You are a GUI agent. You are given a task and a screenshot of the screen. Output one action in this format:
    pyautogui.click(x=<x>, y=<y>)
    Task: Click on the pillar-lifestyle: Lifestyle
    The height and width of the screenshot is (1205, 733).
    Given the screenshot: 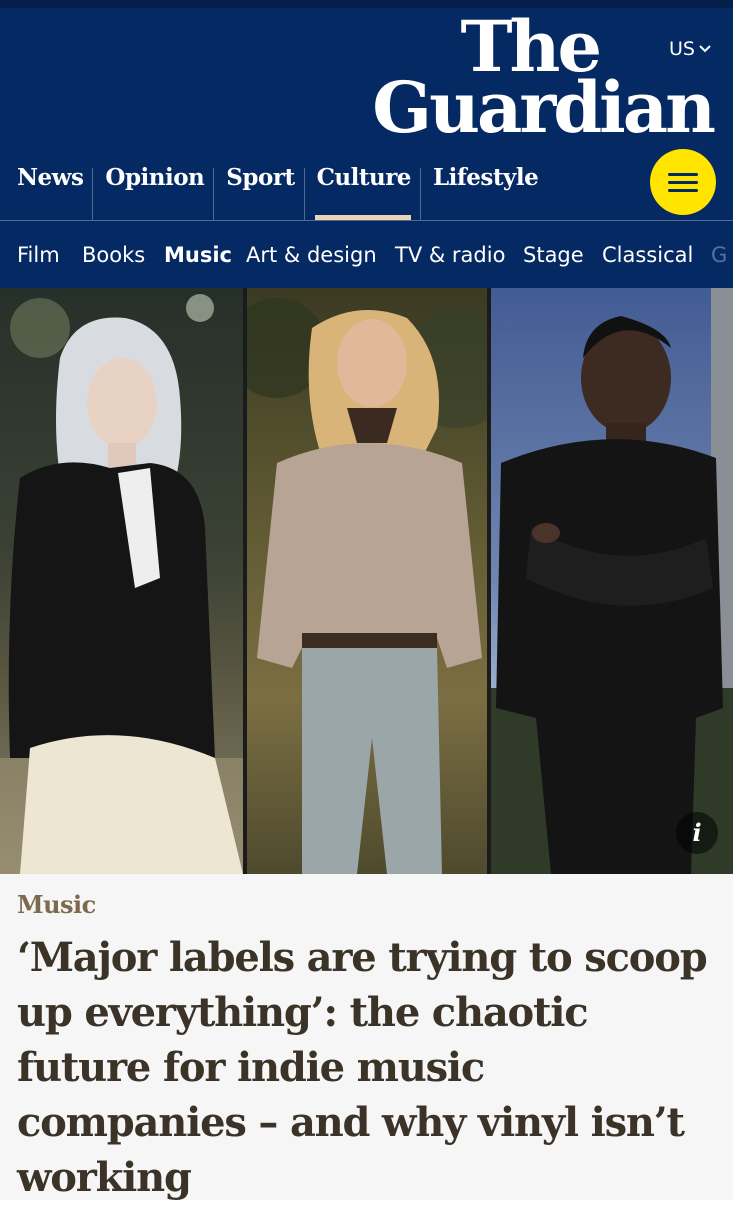 What is the action you would take?
    pyautogui.click(x=484, y=186)
    